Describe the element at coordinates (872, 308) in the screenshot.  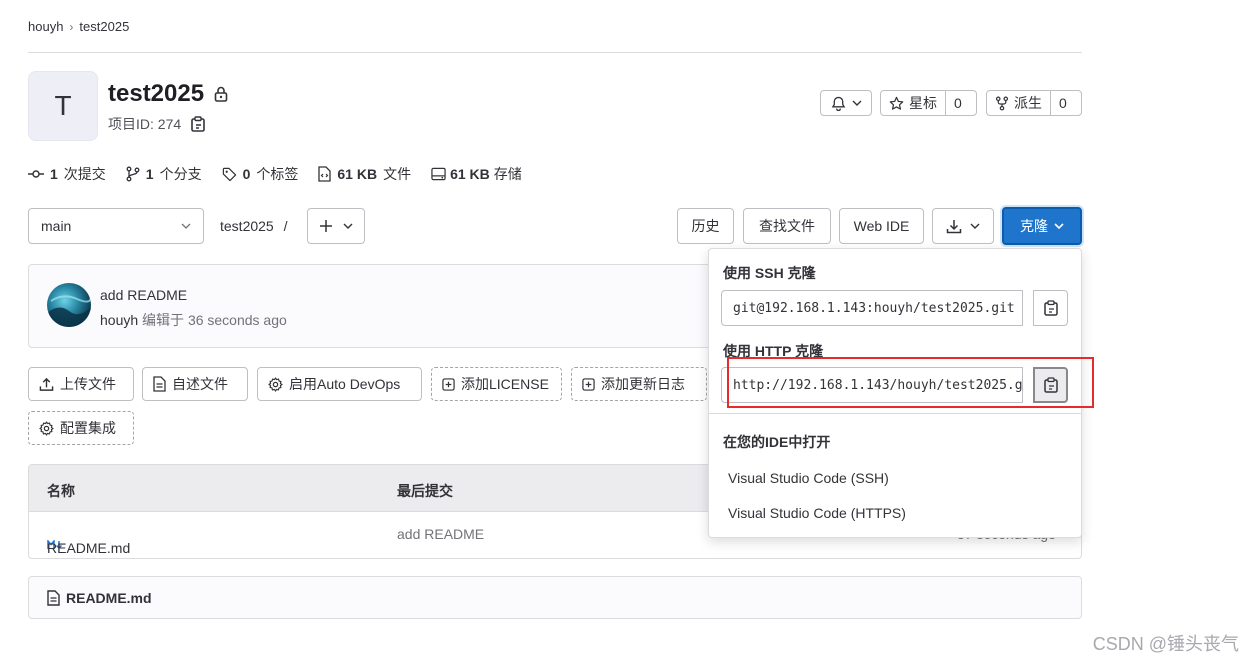
I see `ssh-url-input: git@192.168.1.143:houyh/test2025.git` at that location.